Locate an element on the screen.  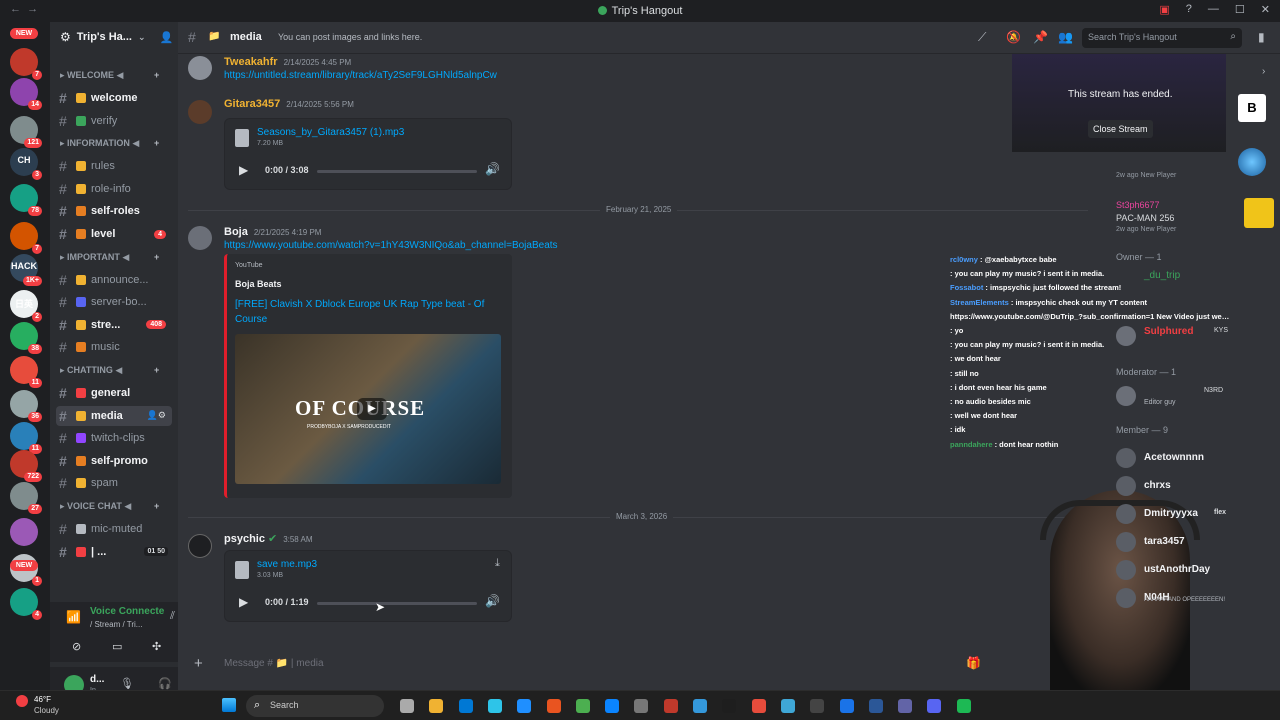
server-icon: 36 is located at coordinates (26, 406).